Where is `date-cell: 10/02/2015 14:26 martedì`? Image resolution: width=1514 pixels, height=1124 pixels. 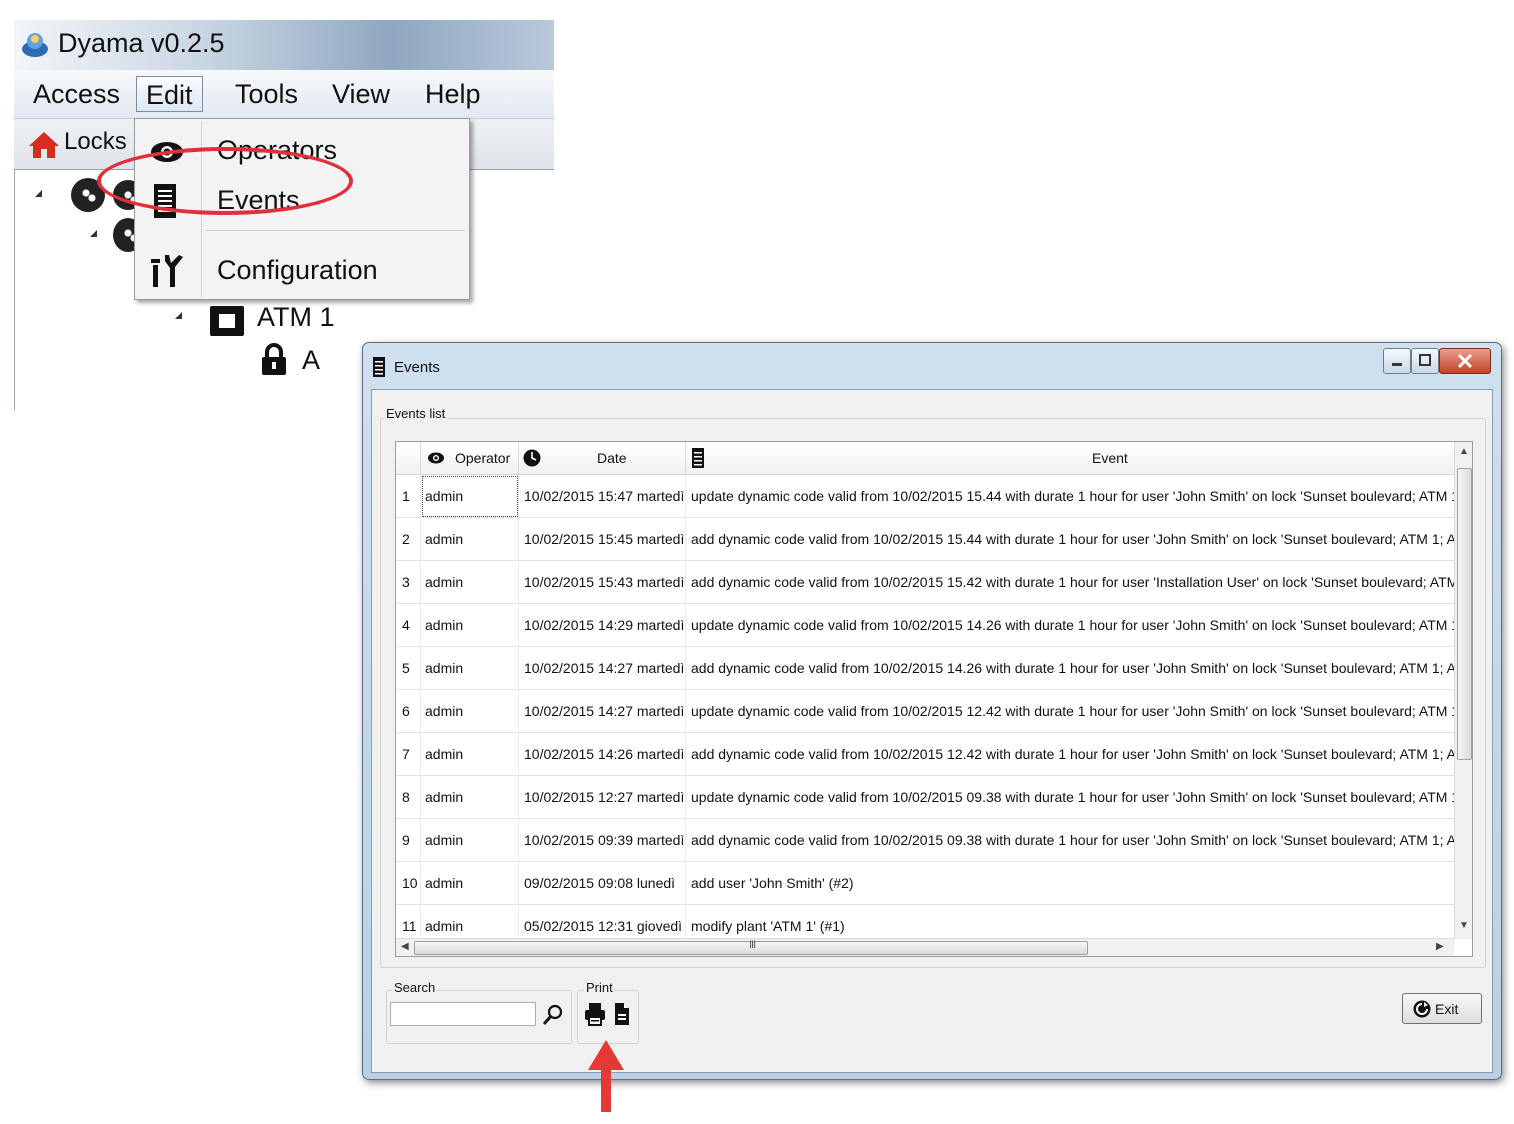 date-cell: 10/02/2015 14:26 martedì is located at coordinates (602, 754).